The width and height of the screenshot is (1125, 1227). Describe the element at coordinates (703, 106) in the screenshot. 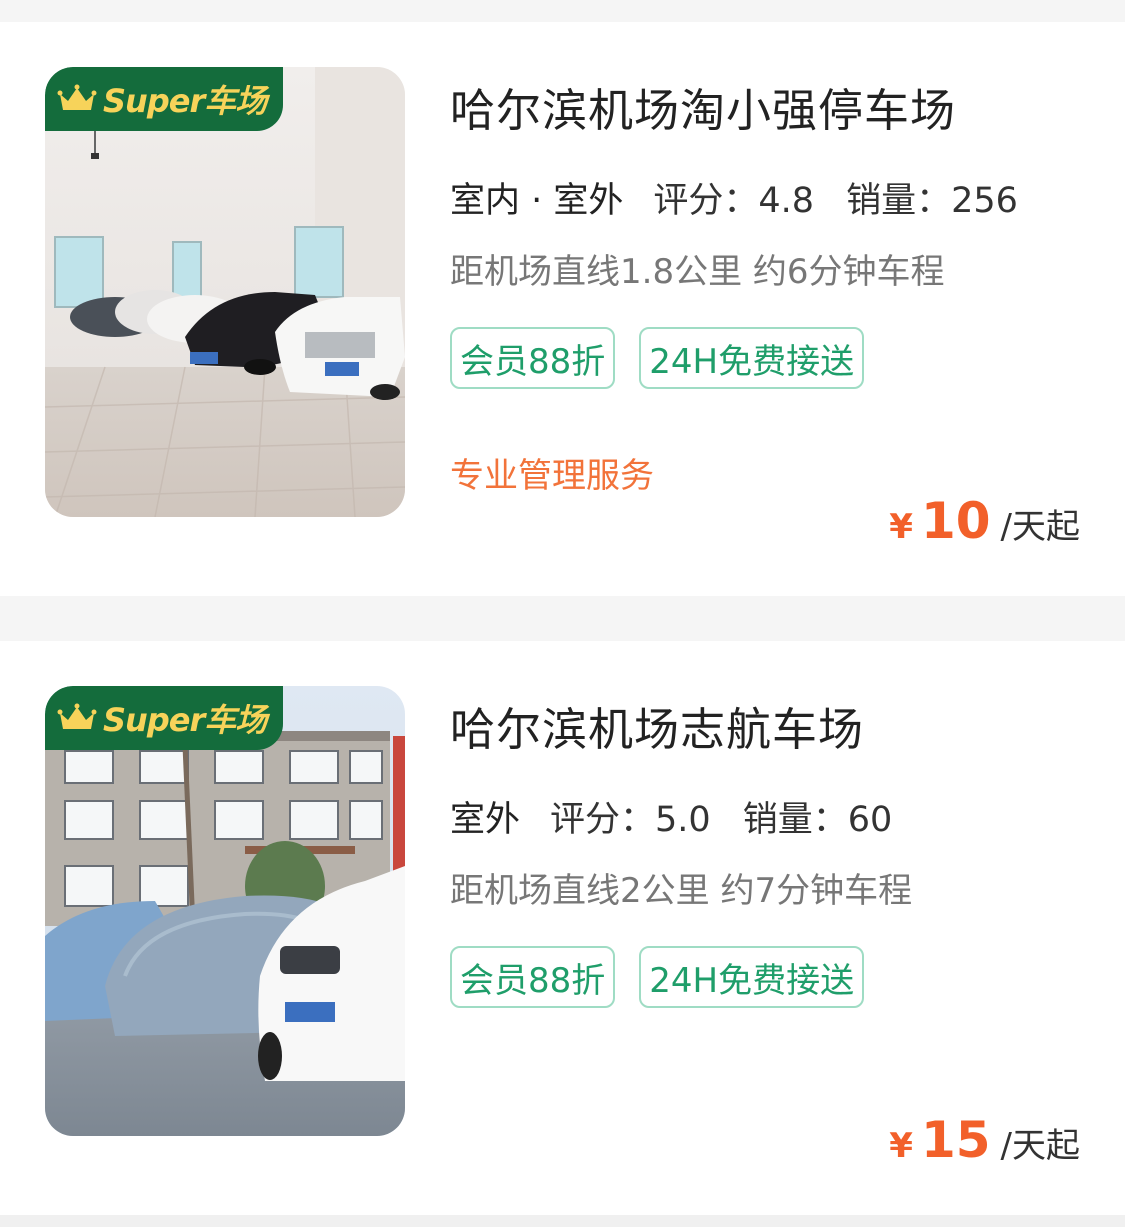

I see `parking-lot-title: 哈尔滨机场淘小强停车场` at that location.